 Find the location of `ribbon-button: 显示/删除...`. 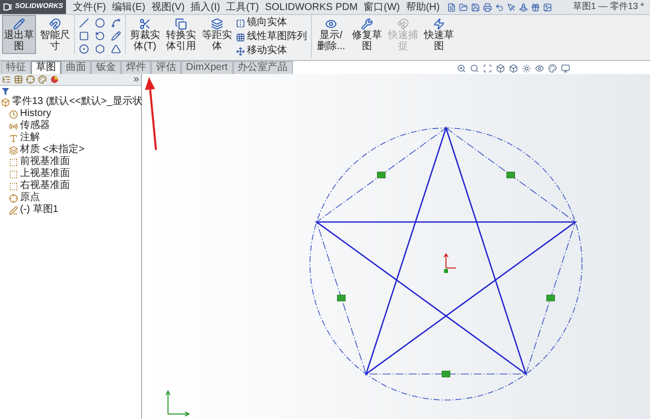

ribbon-button: 显示/删除... is located at coordinates (331, 34).